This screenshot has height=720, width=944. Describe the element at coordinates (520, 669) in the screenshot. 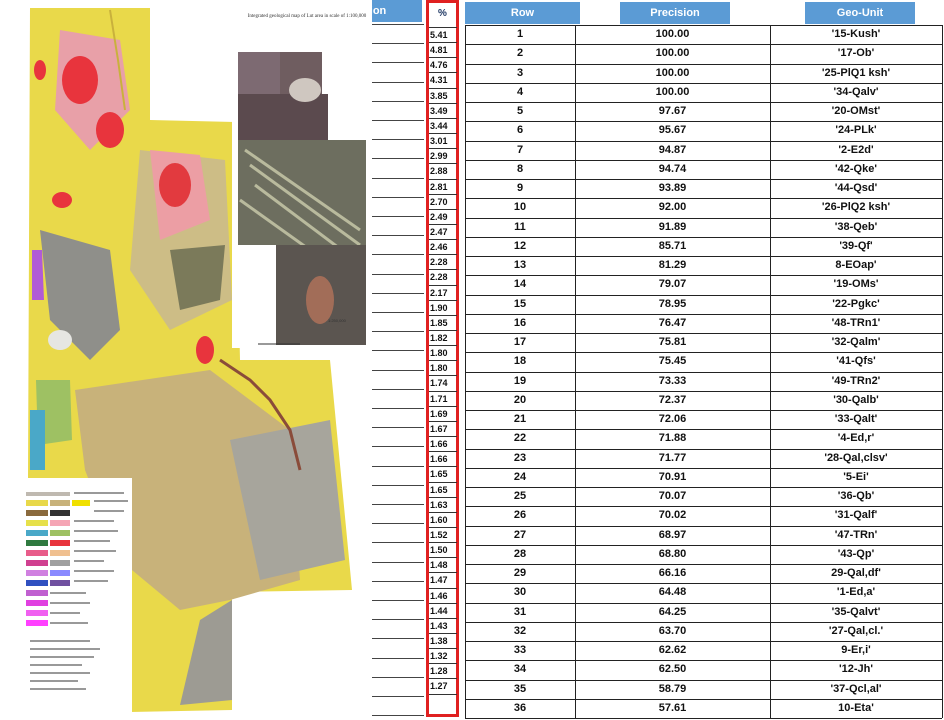

I see `row-number-cell: 34` at that location.